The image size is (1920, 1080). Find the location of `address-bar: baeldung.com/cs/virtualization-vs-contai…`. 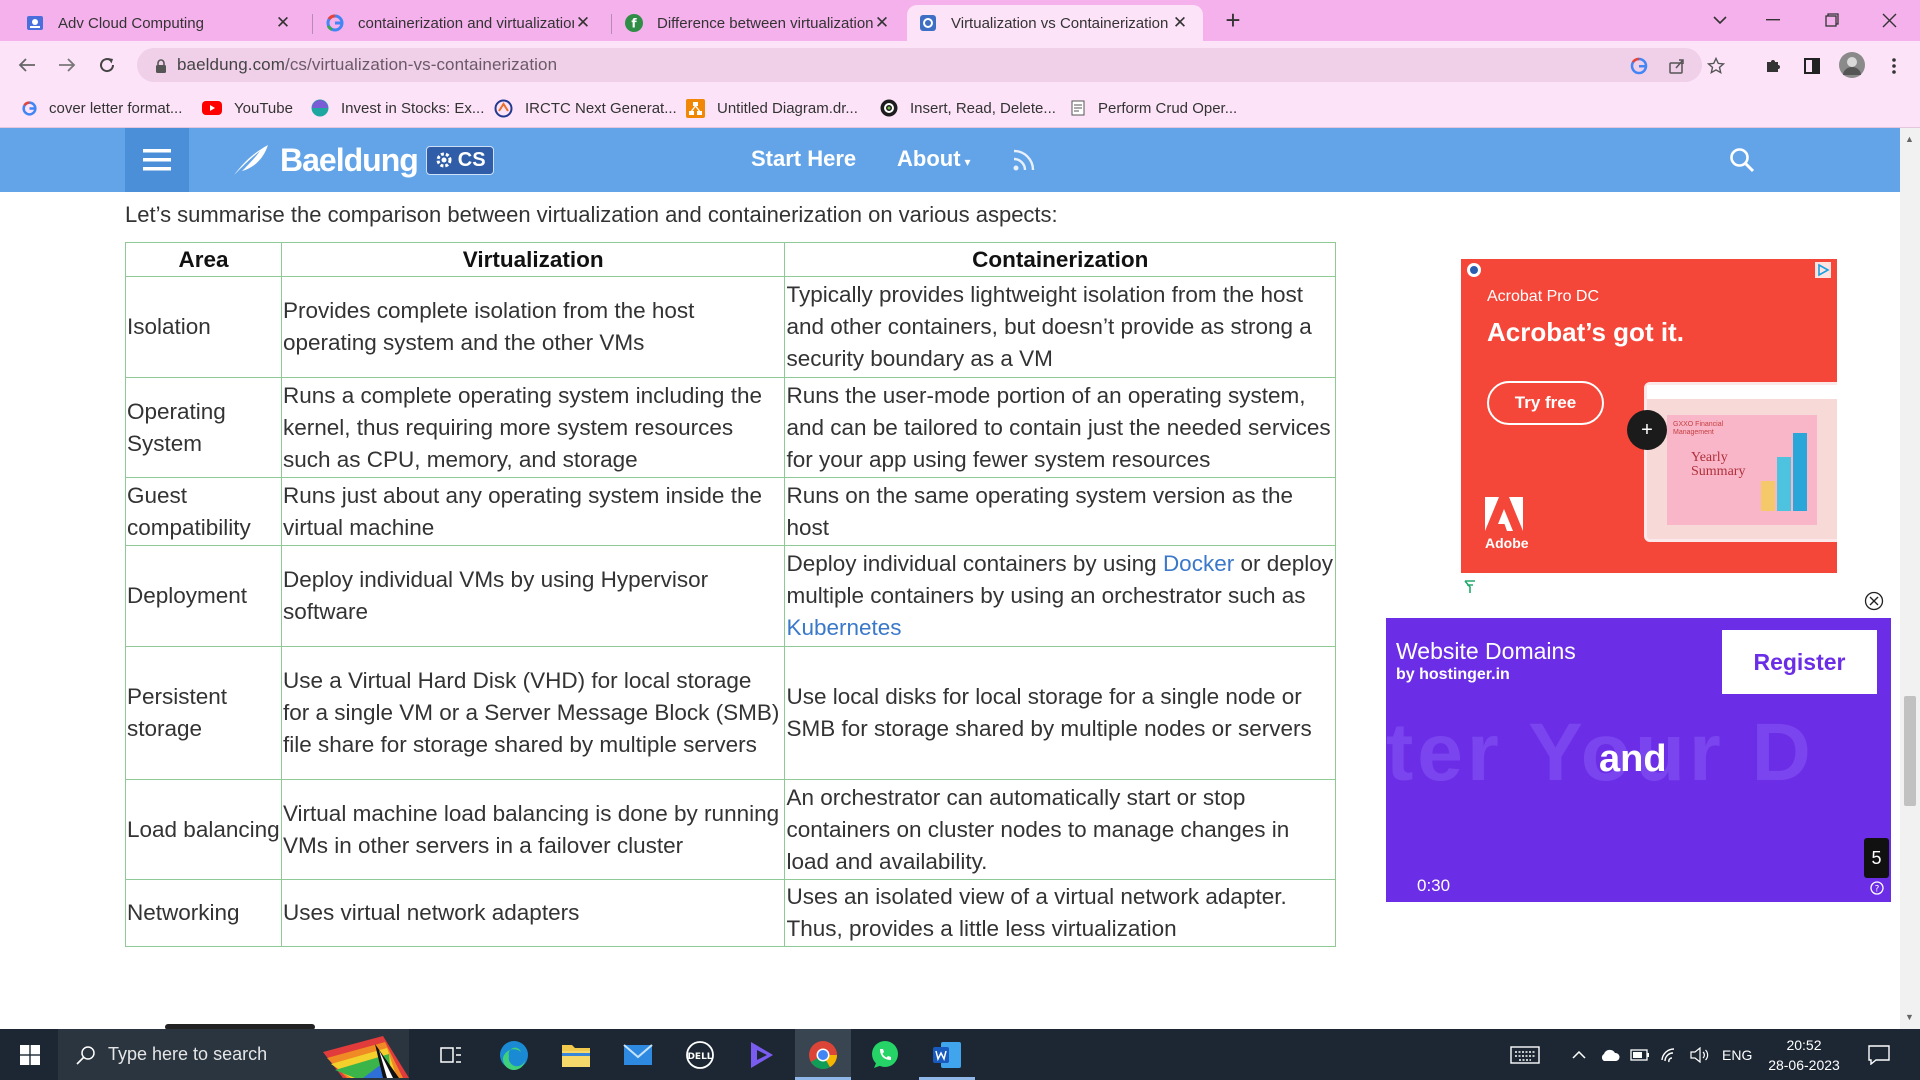

address-bar: baeldung.com/cs/virtualization-vs-contai… is located at coordinates (931, 65).